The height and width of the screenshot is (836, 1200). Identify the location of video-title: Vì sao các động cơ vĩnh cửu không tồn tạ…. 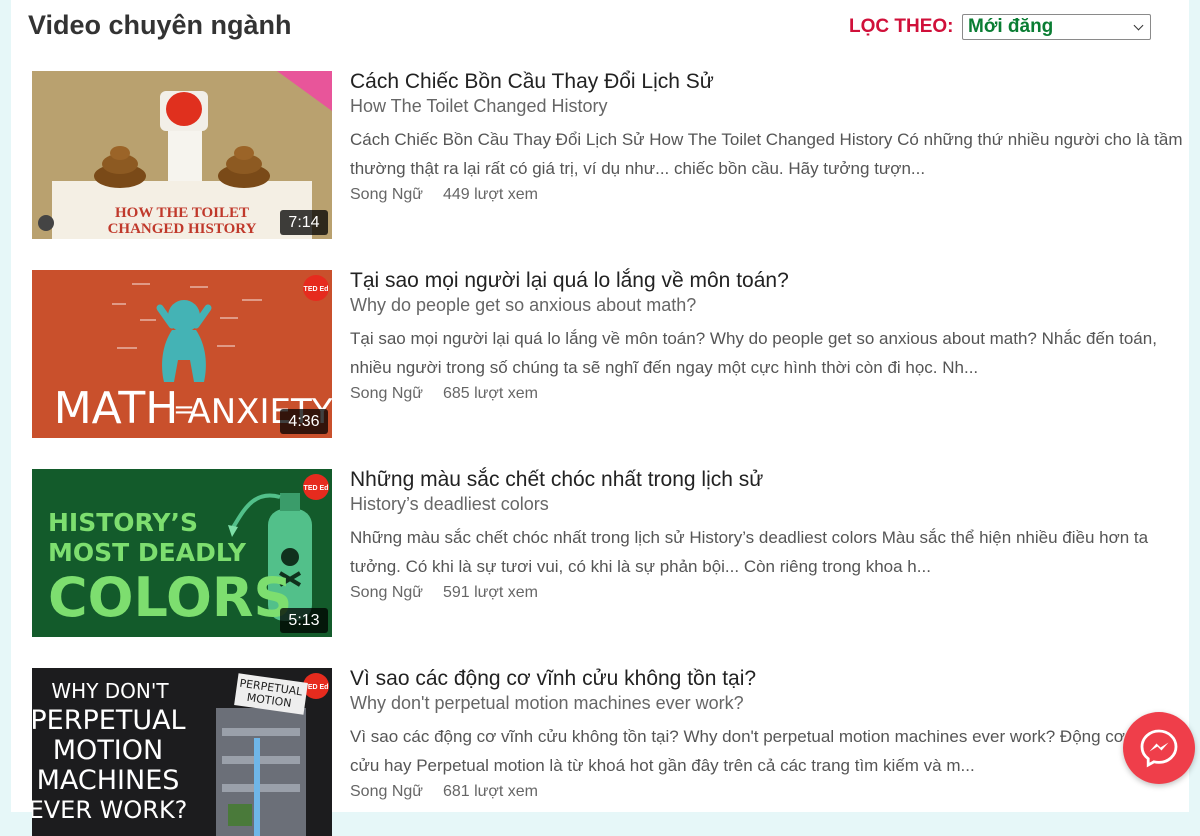
(767, 679).